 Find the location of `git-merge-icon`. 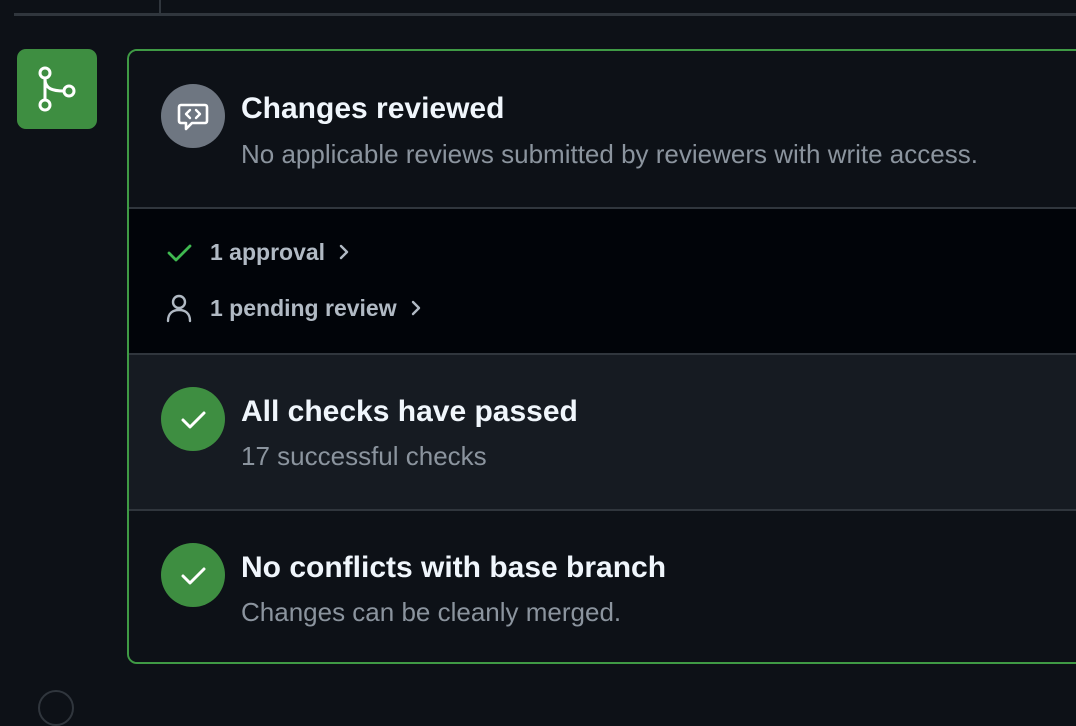

git-merge-icon is located at coordinates (57, 89).